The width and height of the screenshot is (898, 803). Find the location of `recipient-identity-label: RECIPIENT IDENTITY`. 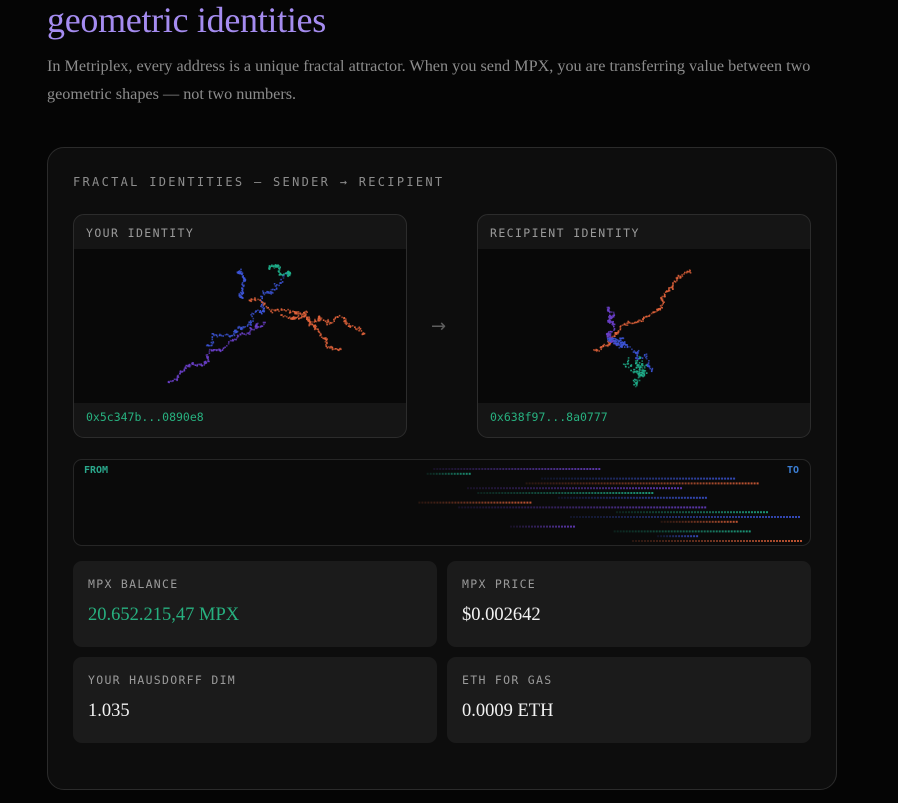

recipient-identity-label: RECIPIENT IDENTITY is located at coordinates (565, 233).